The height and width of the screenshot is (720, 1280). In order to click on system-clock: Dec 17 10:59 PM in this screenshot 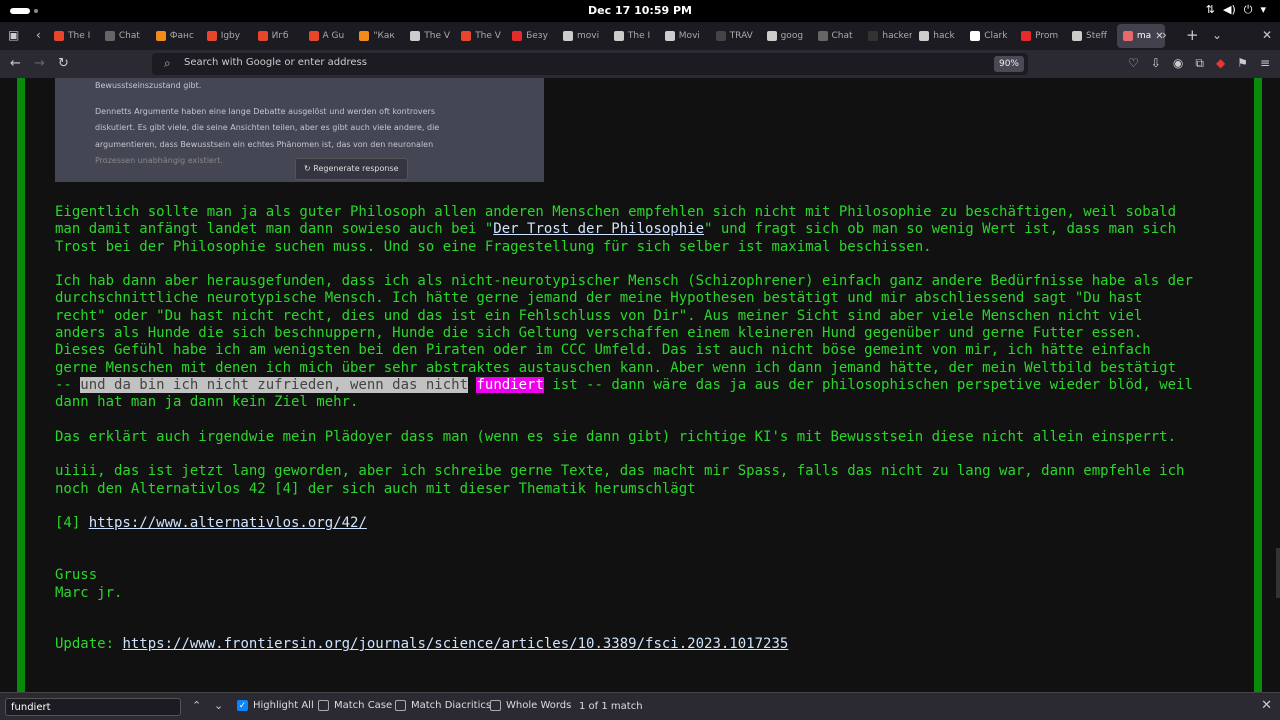, I will do `click(640, 10)`.